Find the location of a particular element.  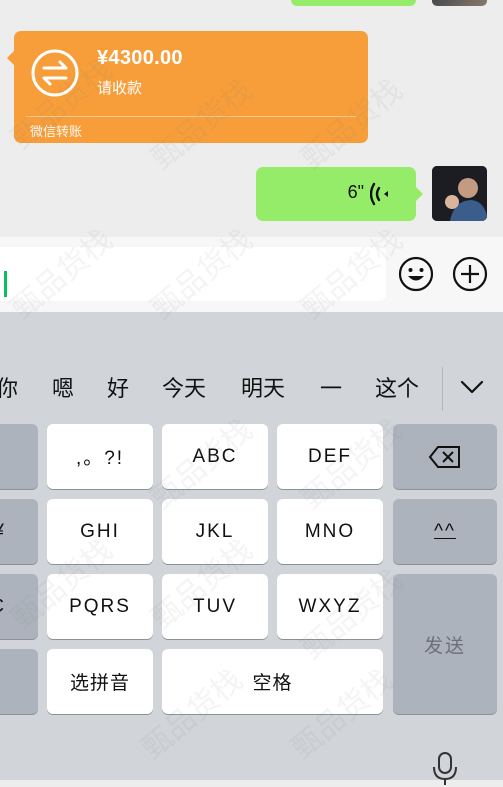

input-bar is located at coordinates (251, 274).